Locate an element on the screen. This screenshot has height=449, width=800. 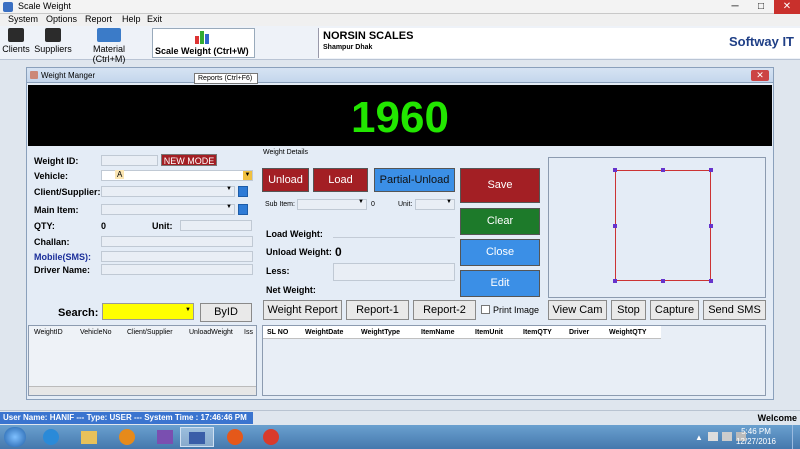
column-header: UnloadWeight is located at coordinates (211, 332).